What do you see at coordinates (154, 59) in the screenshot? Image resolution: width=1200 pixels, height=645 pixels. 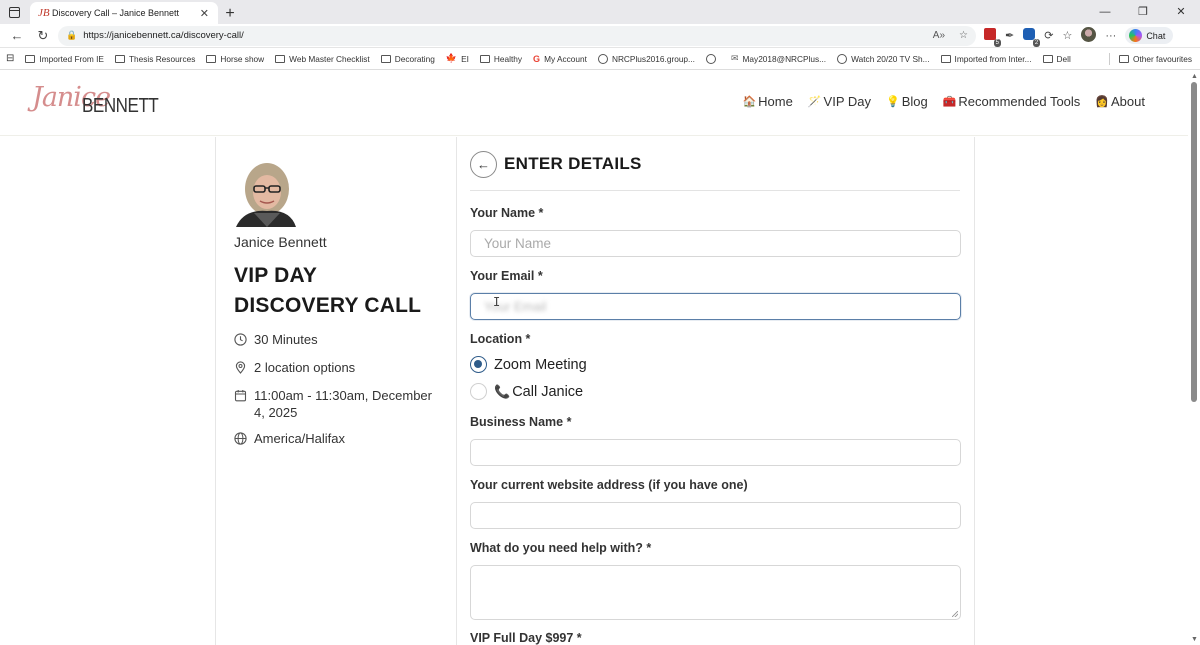 I see `bookmark-item: Thesis Resources` at bounding box center [154, 59].